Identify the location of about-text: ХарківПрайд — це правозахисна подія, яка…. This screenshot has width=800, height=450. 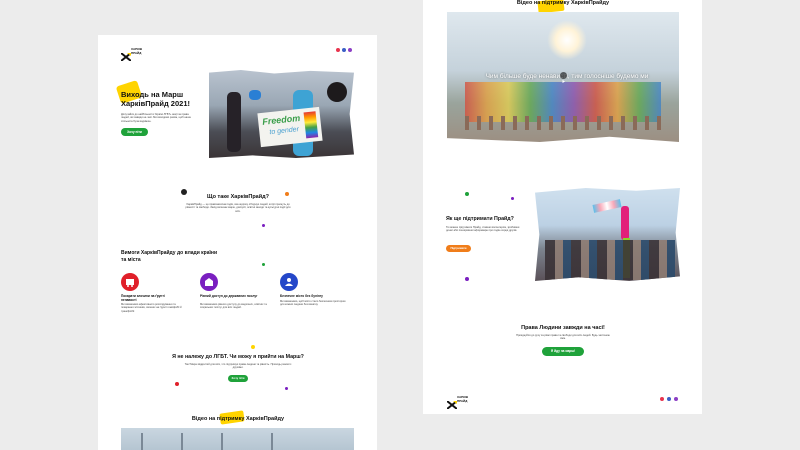
(238, 208).